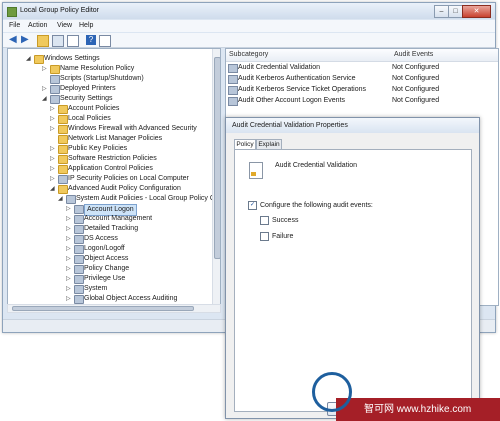 The width and height of the screenshot is (500, 421). What do you see at coordinates (14, 40) in the screenshot?
I see `back-arrow-icon: ◀` at bounding box center [14, 40].